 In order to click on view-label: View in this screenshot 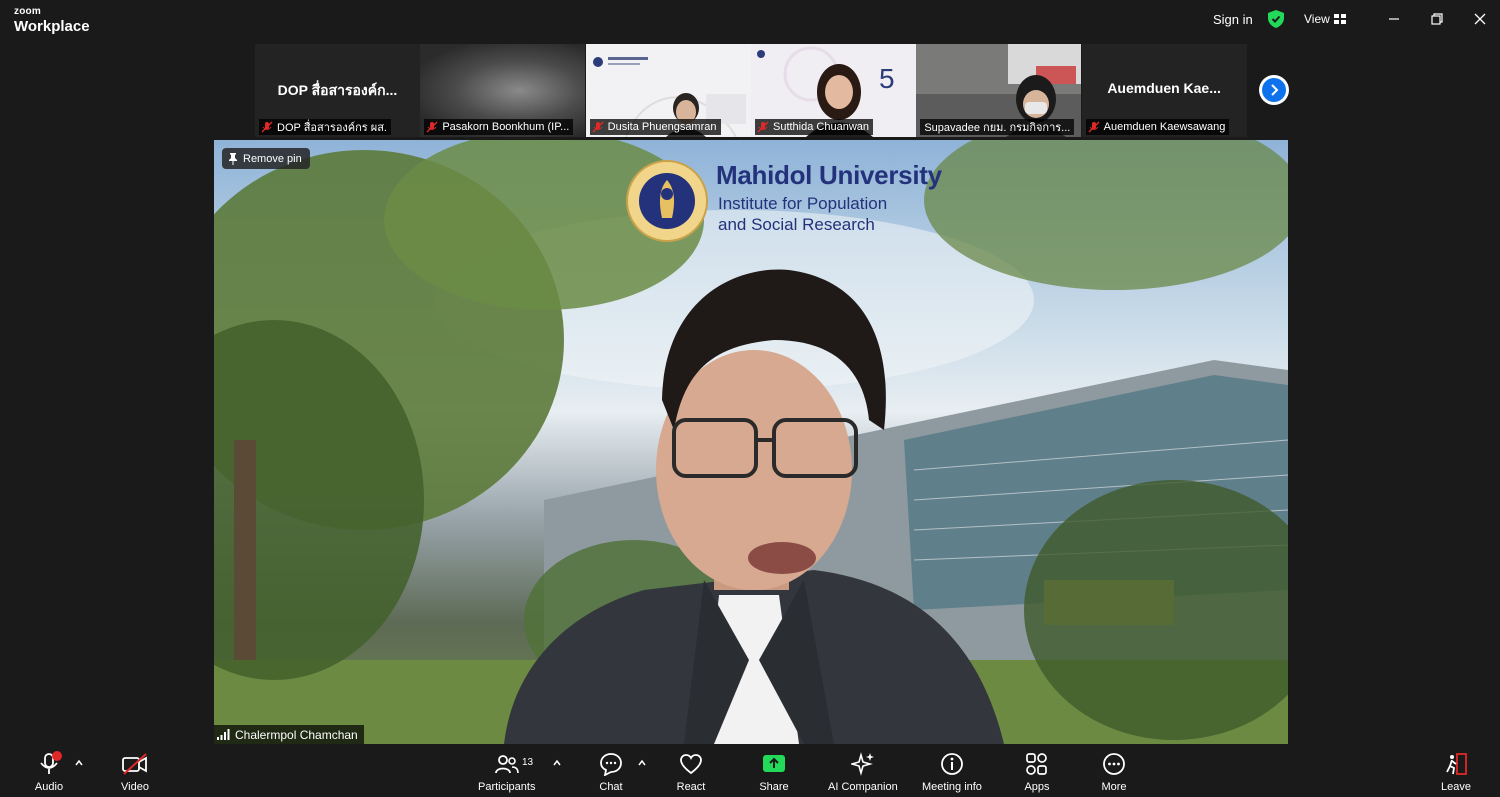, I will do `click(1317, 19)`.